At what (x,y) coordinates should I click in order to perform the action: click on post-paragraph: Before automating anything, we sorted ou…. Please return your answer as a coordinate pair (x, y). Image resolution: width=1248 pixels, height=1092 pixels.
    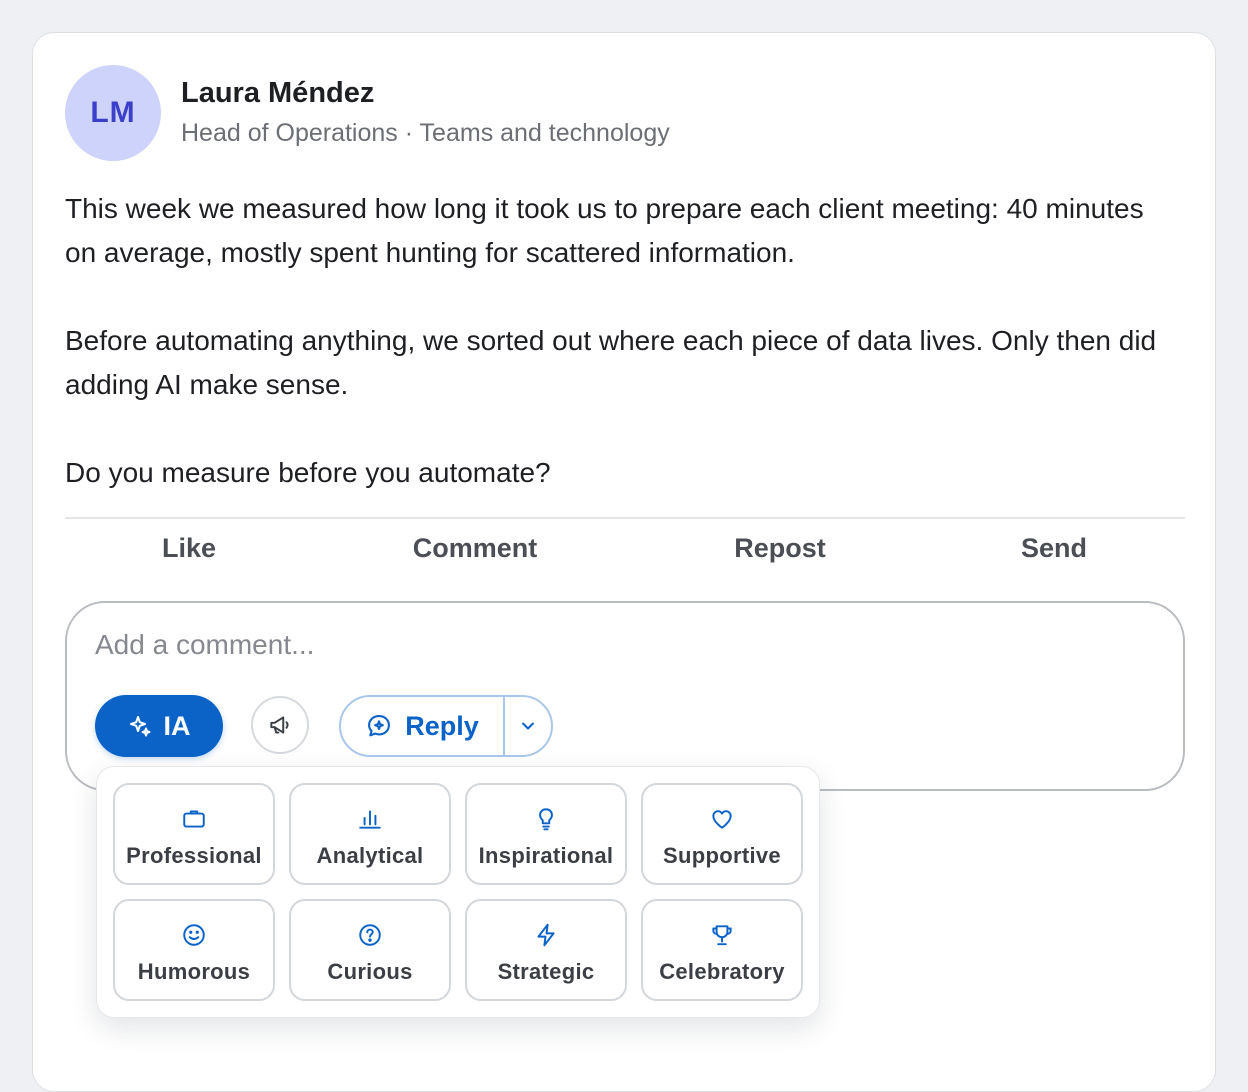
    Looking at the image, I should click on (611, 362).